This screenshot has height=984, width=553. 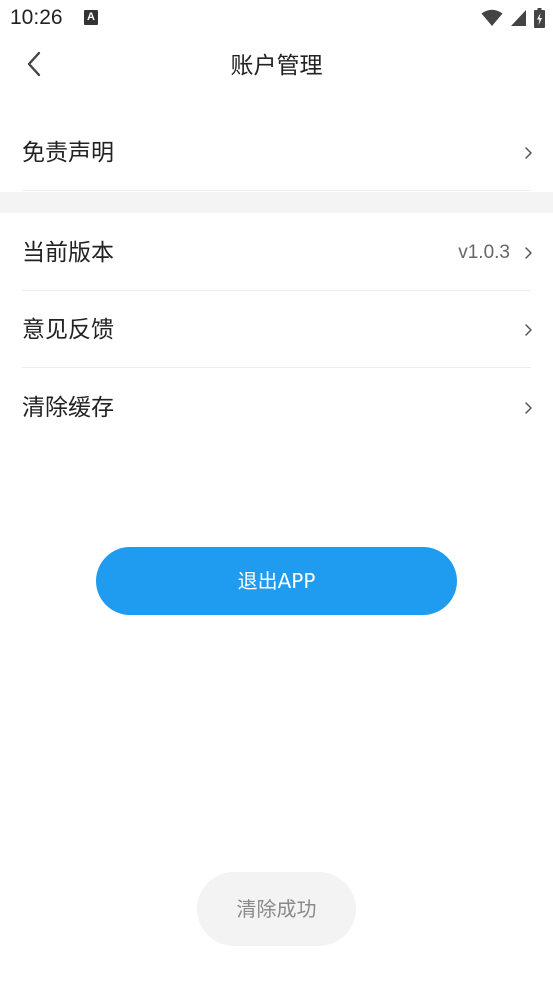 What do you see at coordinates (68, 253) in the screenshot?
I see `row-label: 当前版本` at bounding box center [68, 253].